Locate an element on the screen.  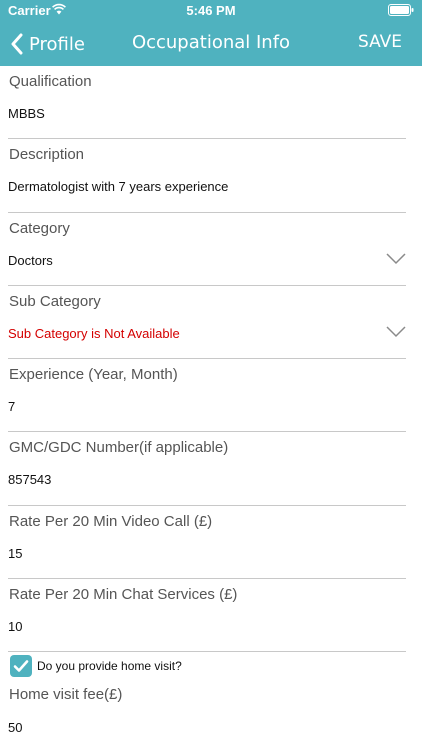
home-visit-checkbox is located at coordinates (21, 666).